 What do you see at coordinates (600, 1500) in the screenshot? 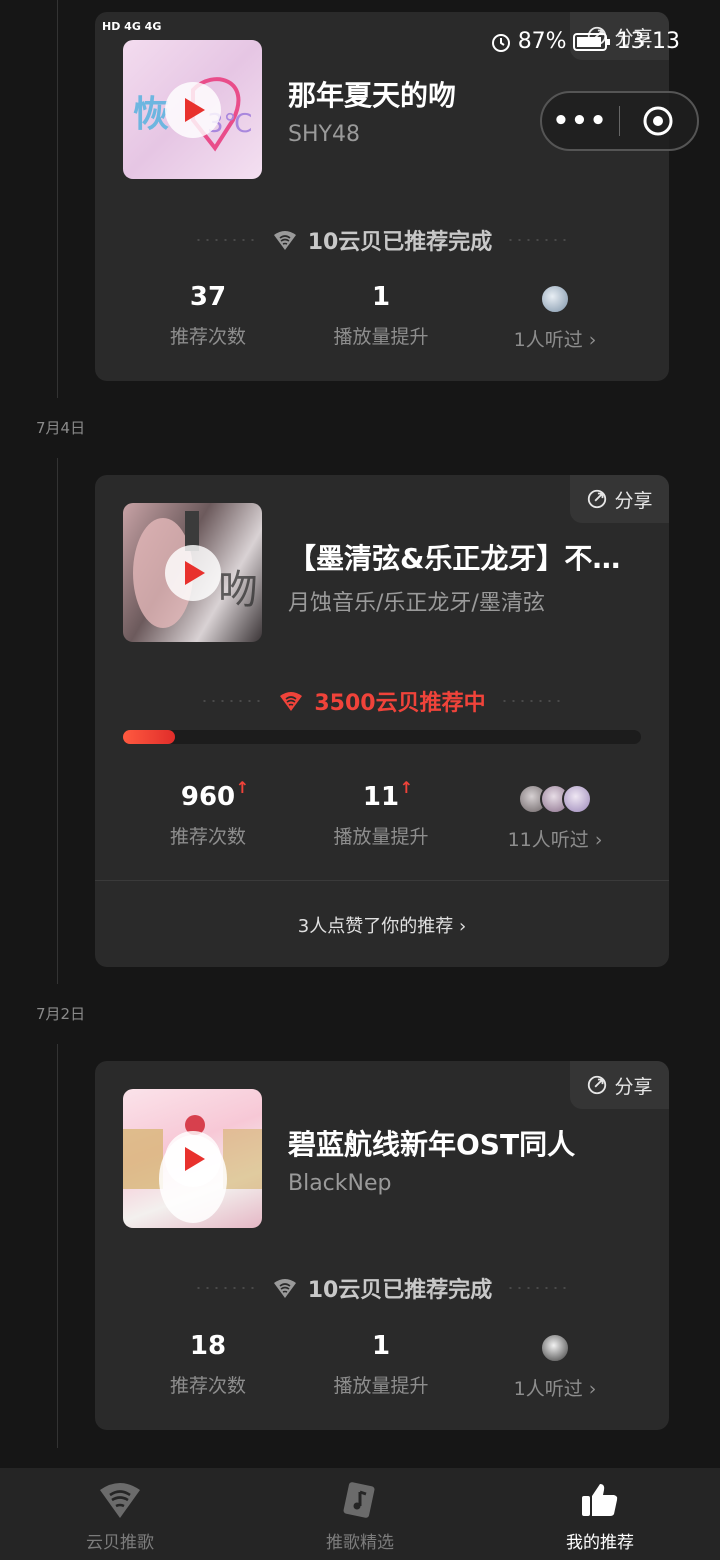
I see `thumbs-up-icon` at bounding box center [600, 1500].